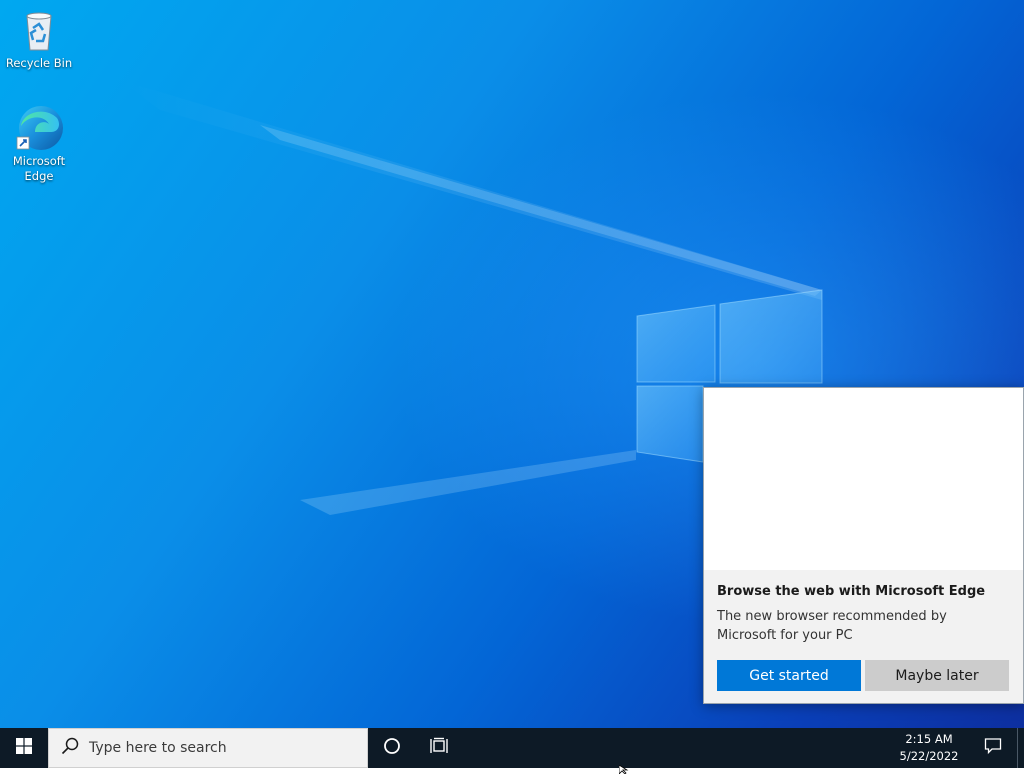 The image size is (1024, 778). I want to click on desktop-icon-recycle-bin: Recycle Bin, so click(39, 38).